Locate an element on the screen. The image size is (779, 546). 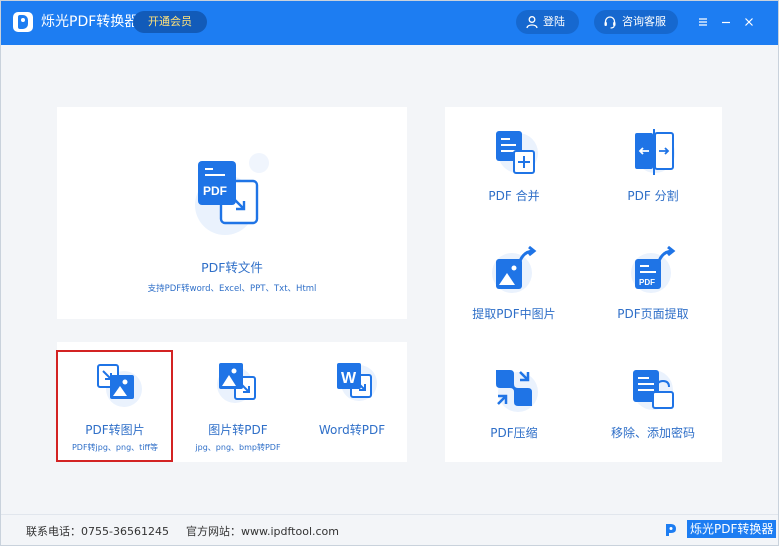
pdf-split-title: PDF 分割 is located at coordinates (653, 196).